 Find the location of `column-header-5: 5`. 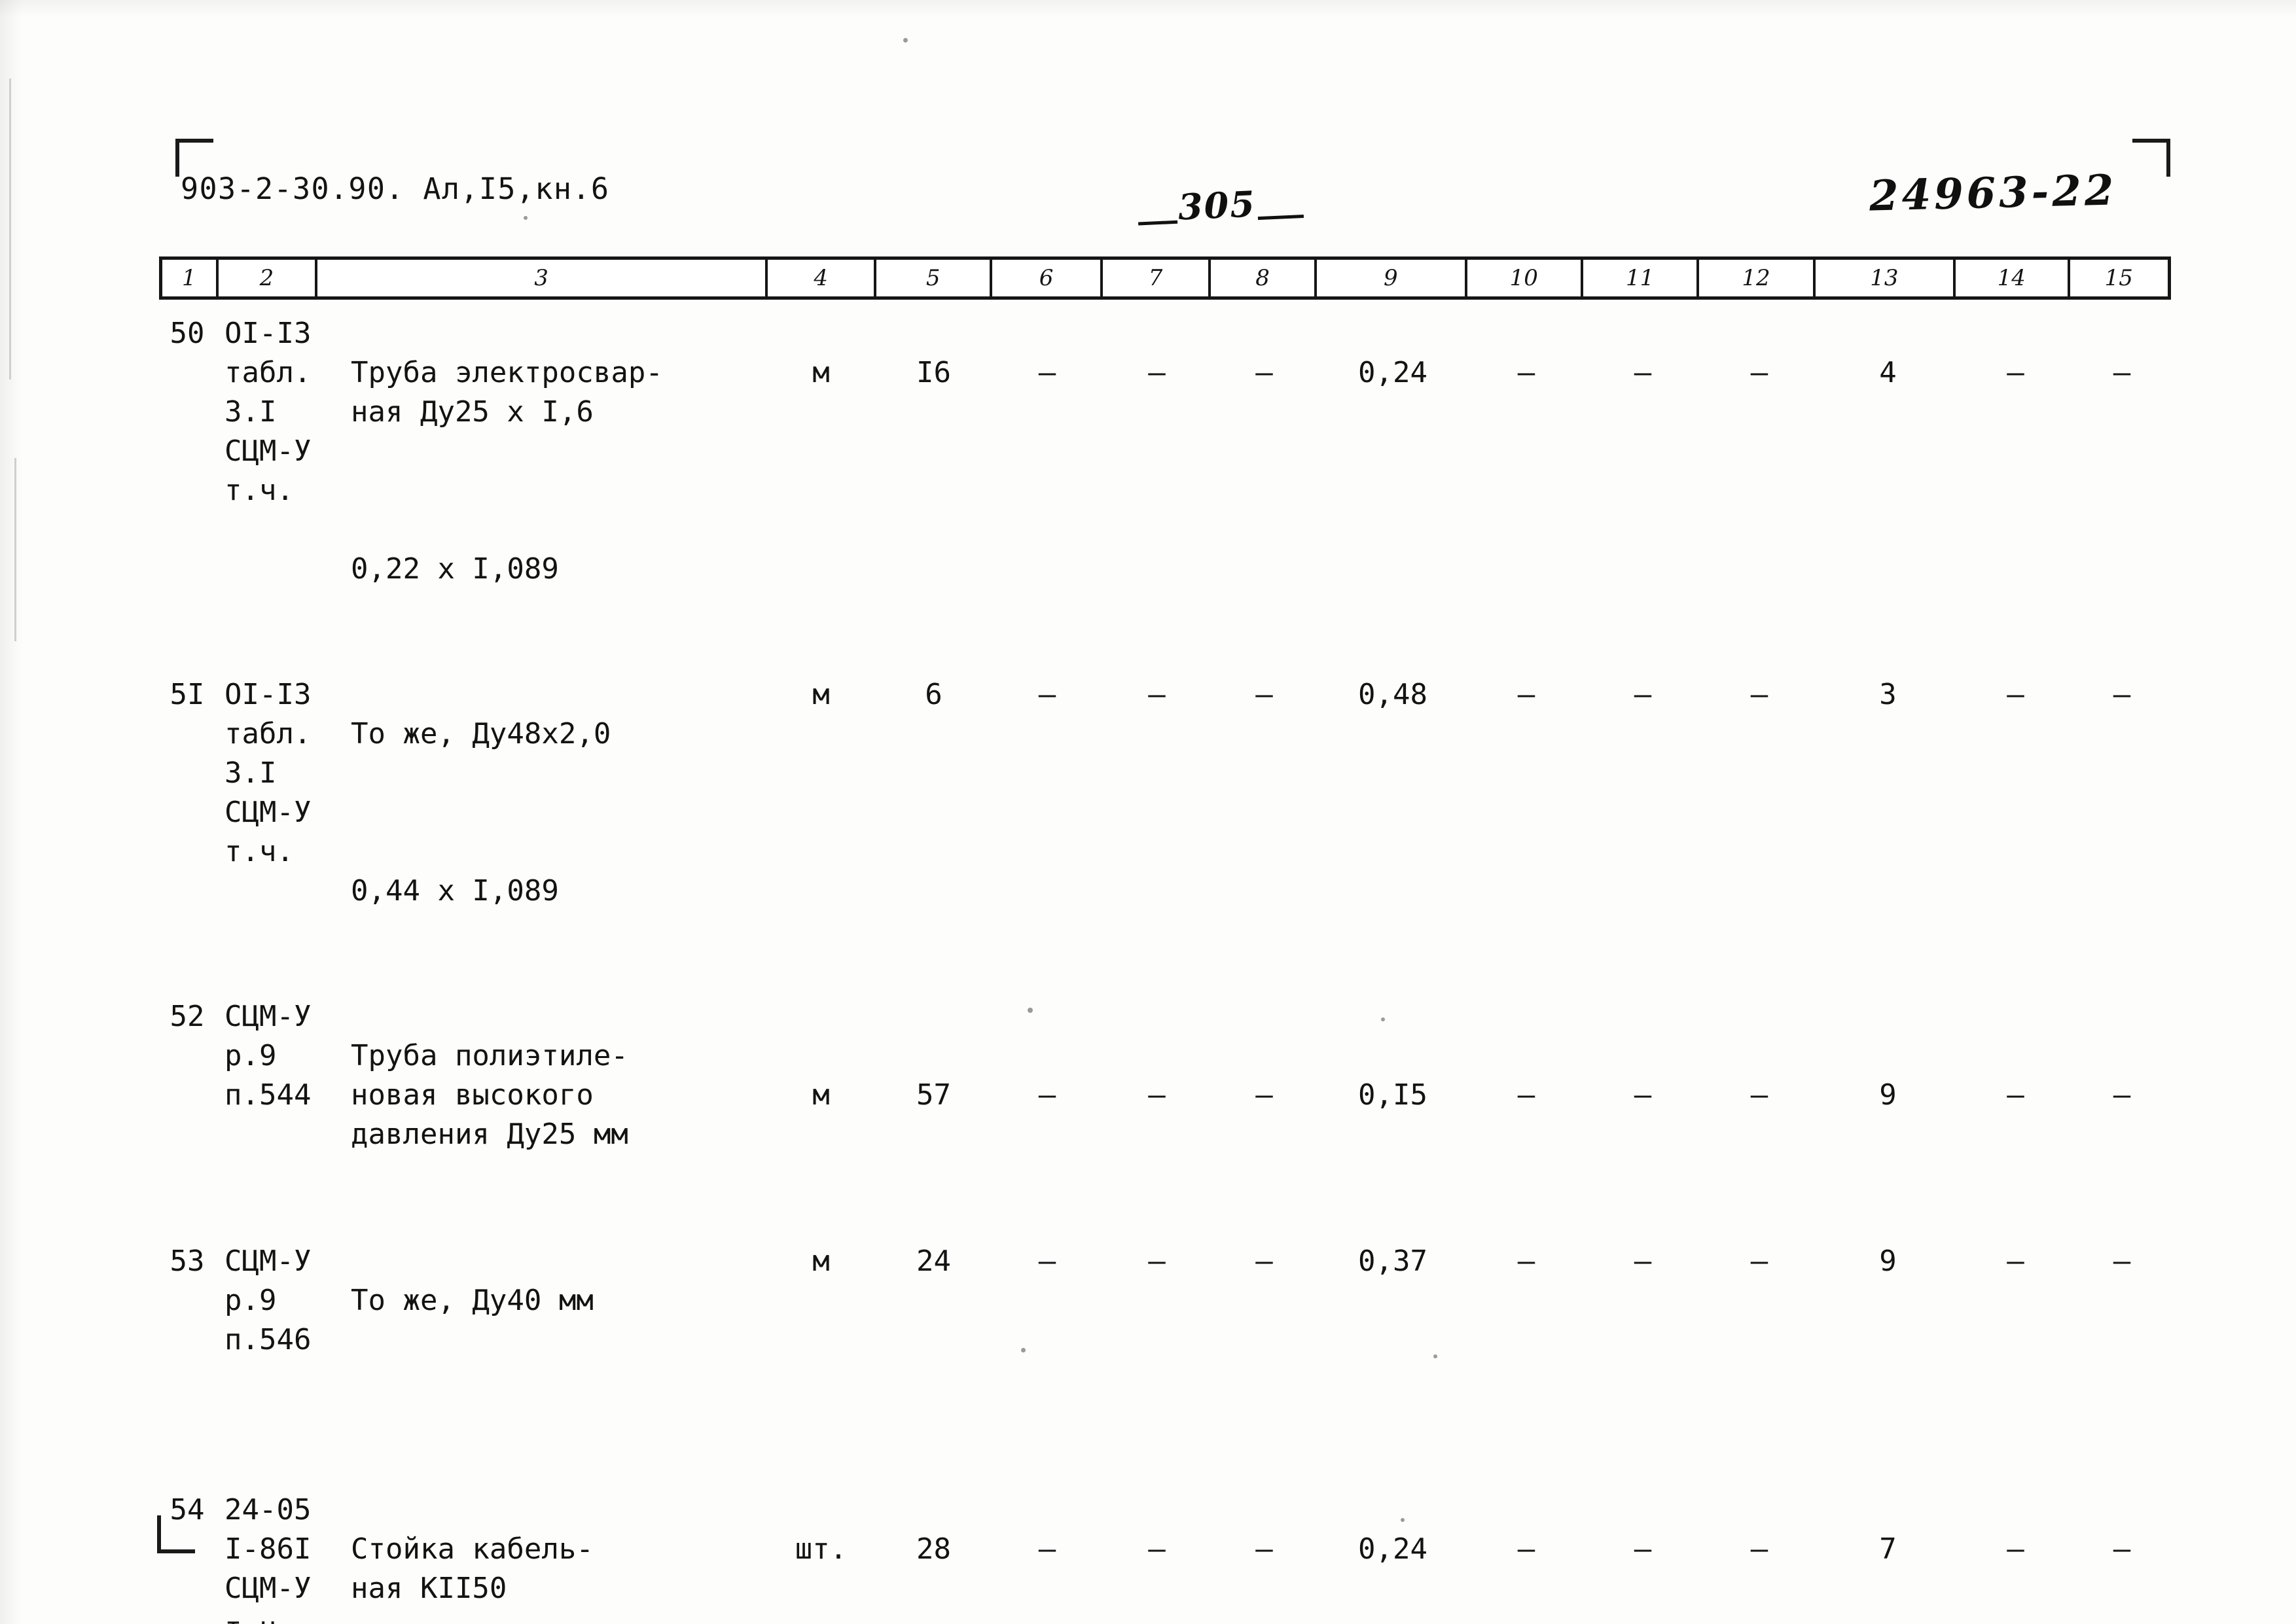

column-header-5: 5 is located at coordinates (934, 278).